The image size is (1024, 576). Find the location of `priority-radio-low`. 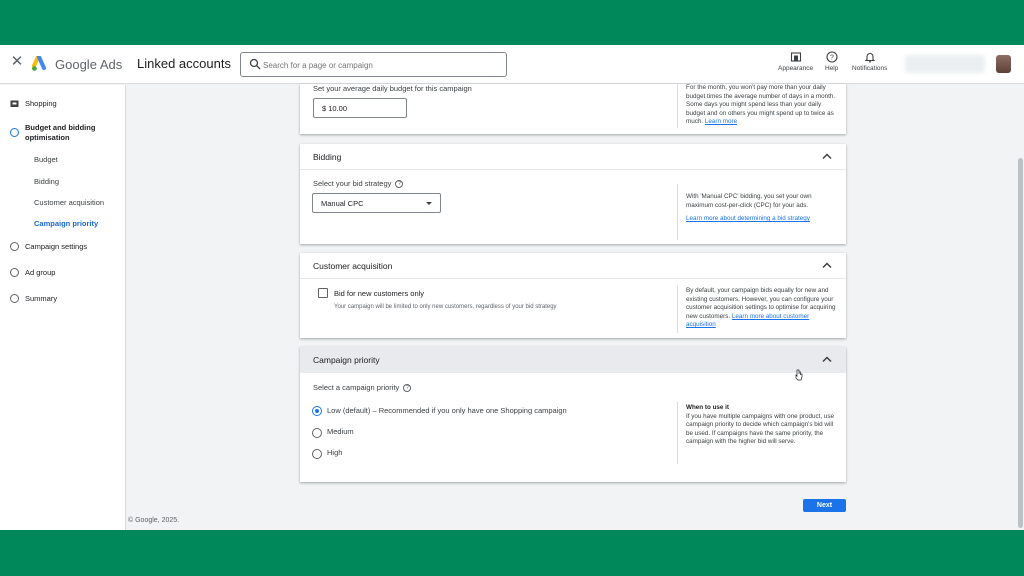

priority-radio-low is located at coordinates (317, 411).